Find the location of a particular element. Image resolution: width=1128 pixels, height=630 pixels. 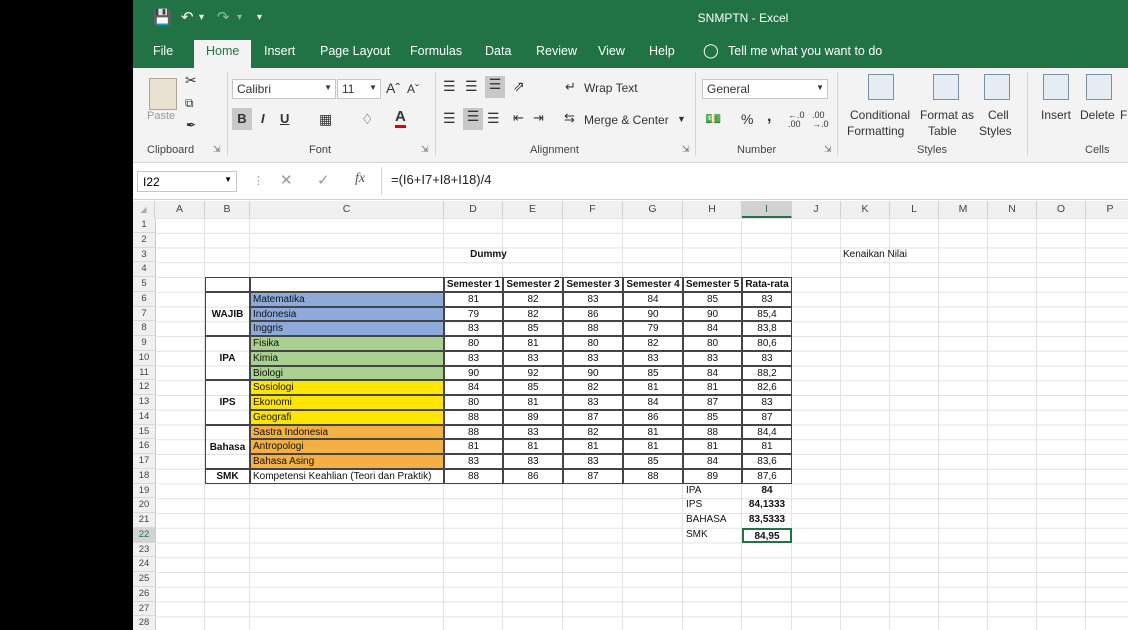

active-cell: 84,95 is located at coordinates (767, 535).